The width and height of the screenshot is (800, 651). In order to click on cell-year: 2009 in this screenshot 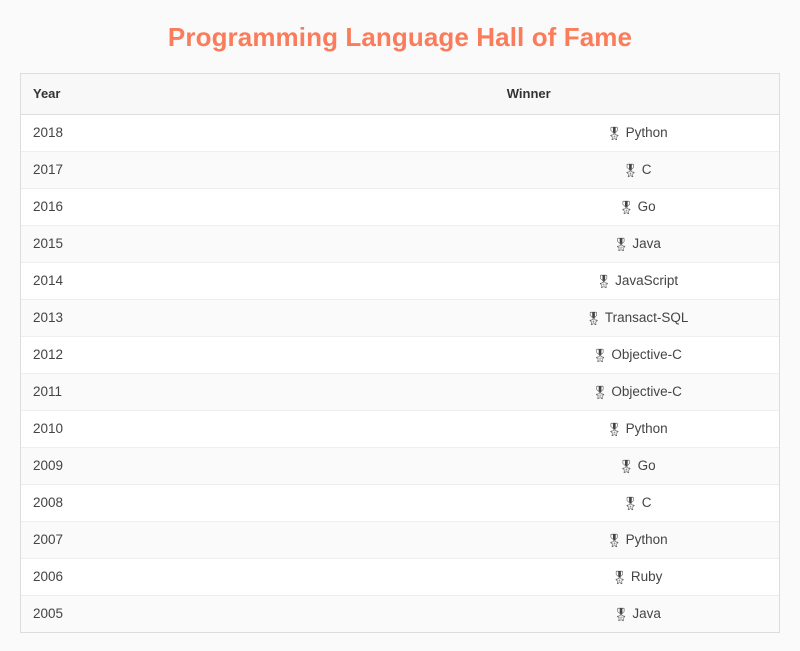, I will do `click(258, 466)`.